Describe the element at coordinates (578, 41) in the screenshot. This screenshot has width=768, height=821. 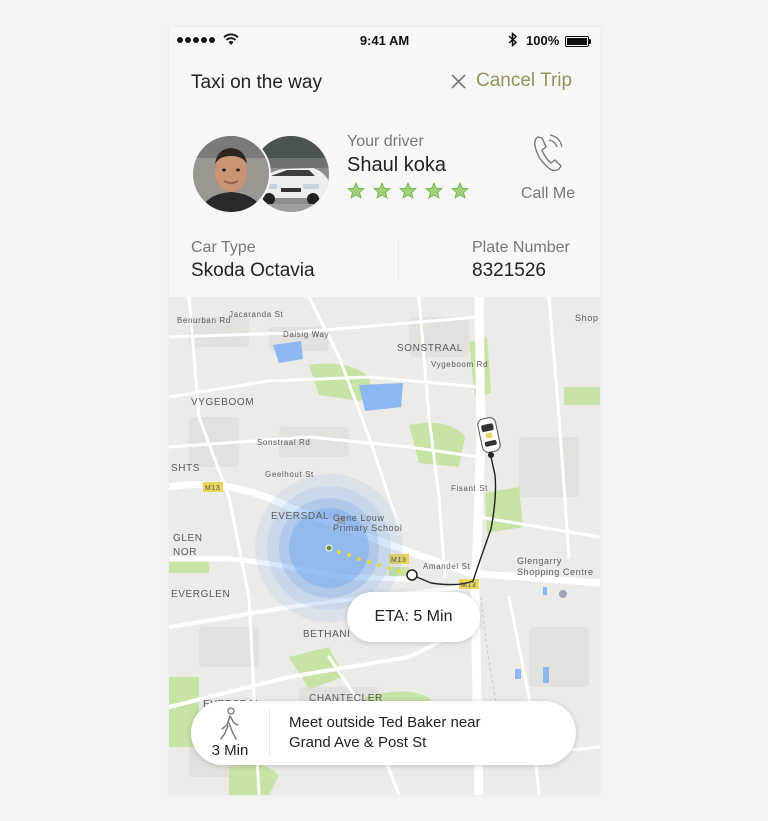
I see `battery-icon` at that location.